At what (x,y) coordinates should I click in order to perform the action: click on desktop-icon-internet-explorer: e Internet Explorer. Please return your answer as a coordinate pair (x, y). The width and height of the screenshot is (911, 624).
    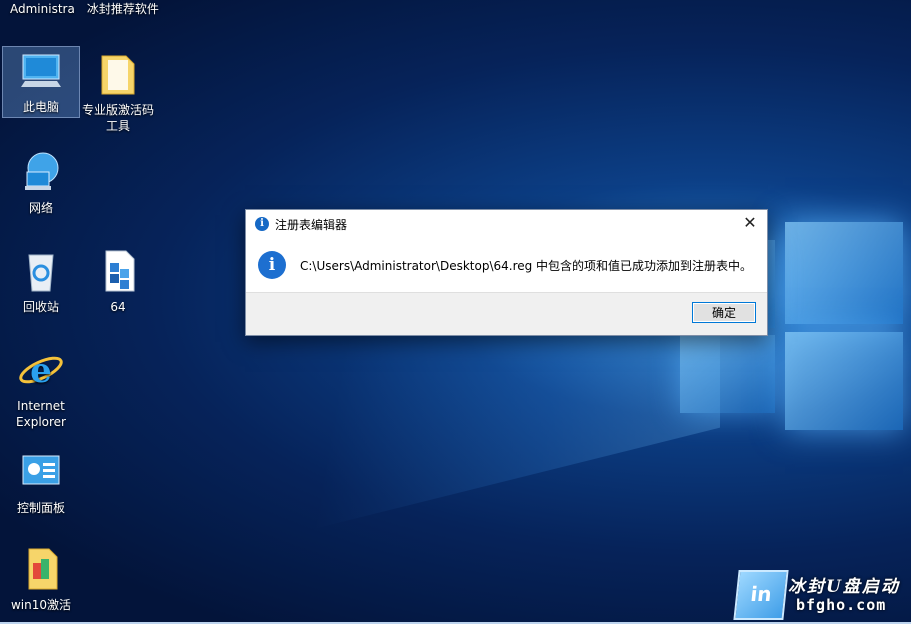
    Looking at the image, I should click on (41, 388).